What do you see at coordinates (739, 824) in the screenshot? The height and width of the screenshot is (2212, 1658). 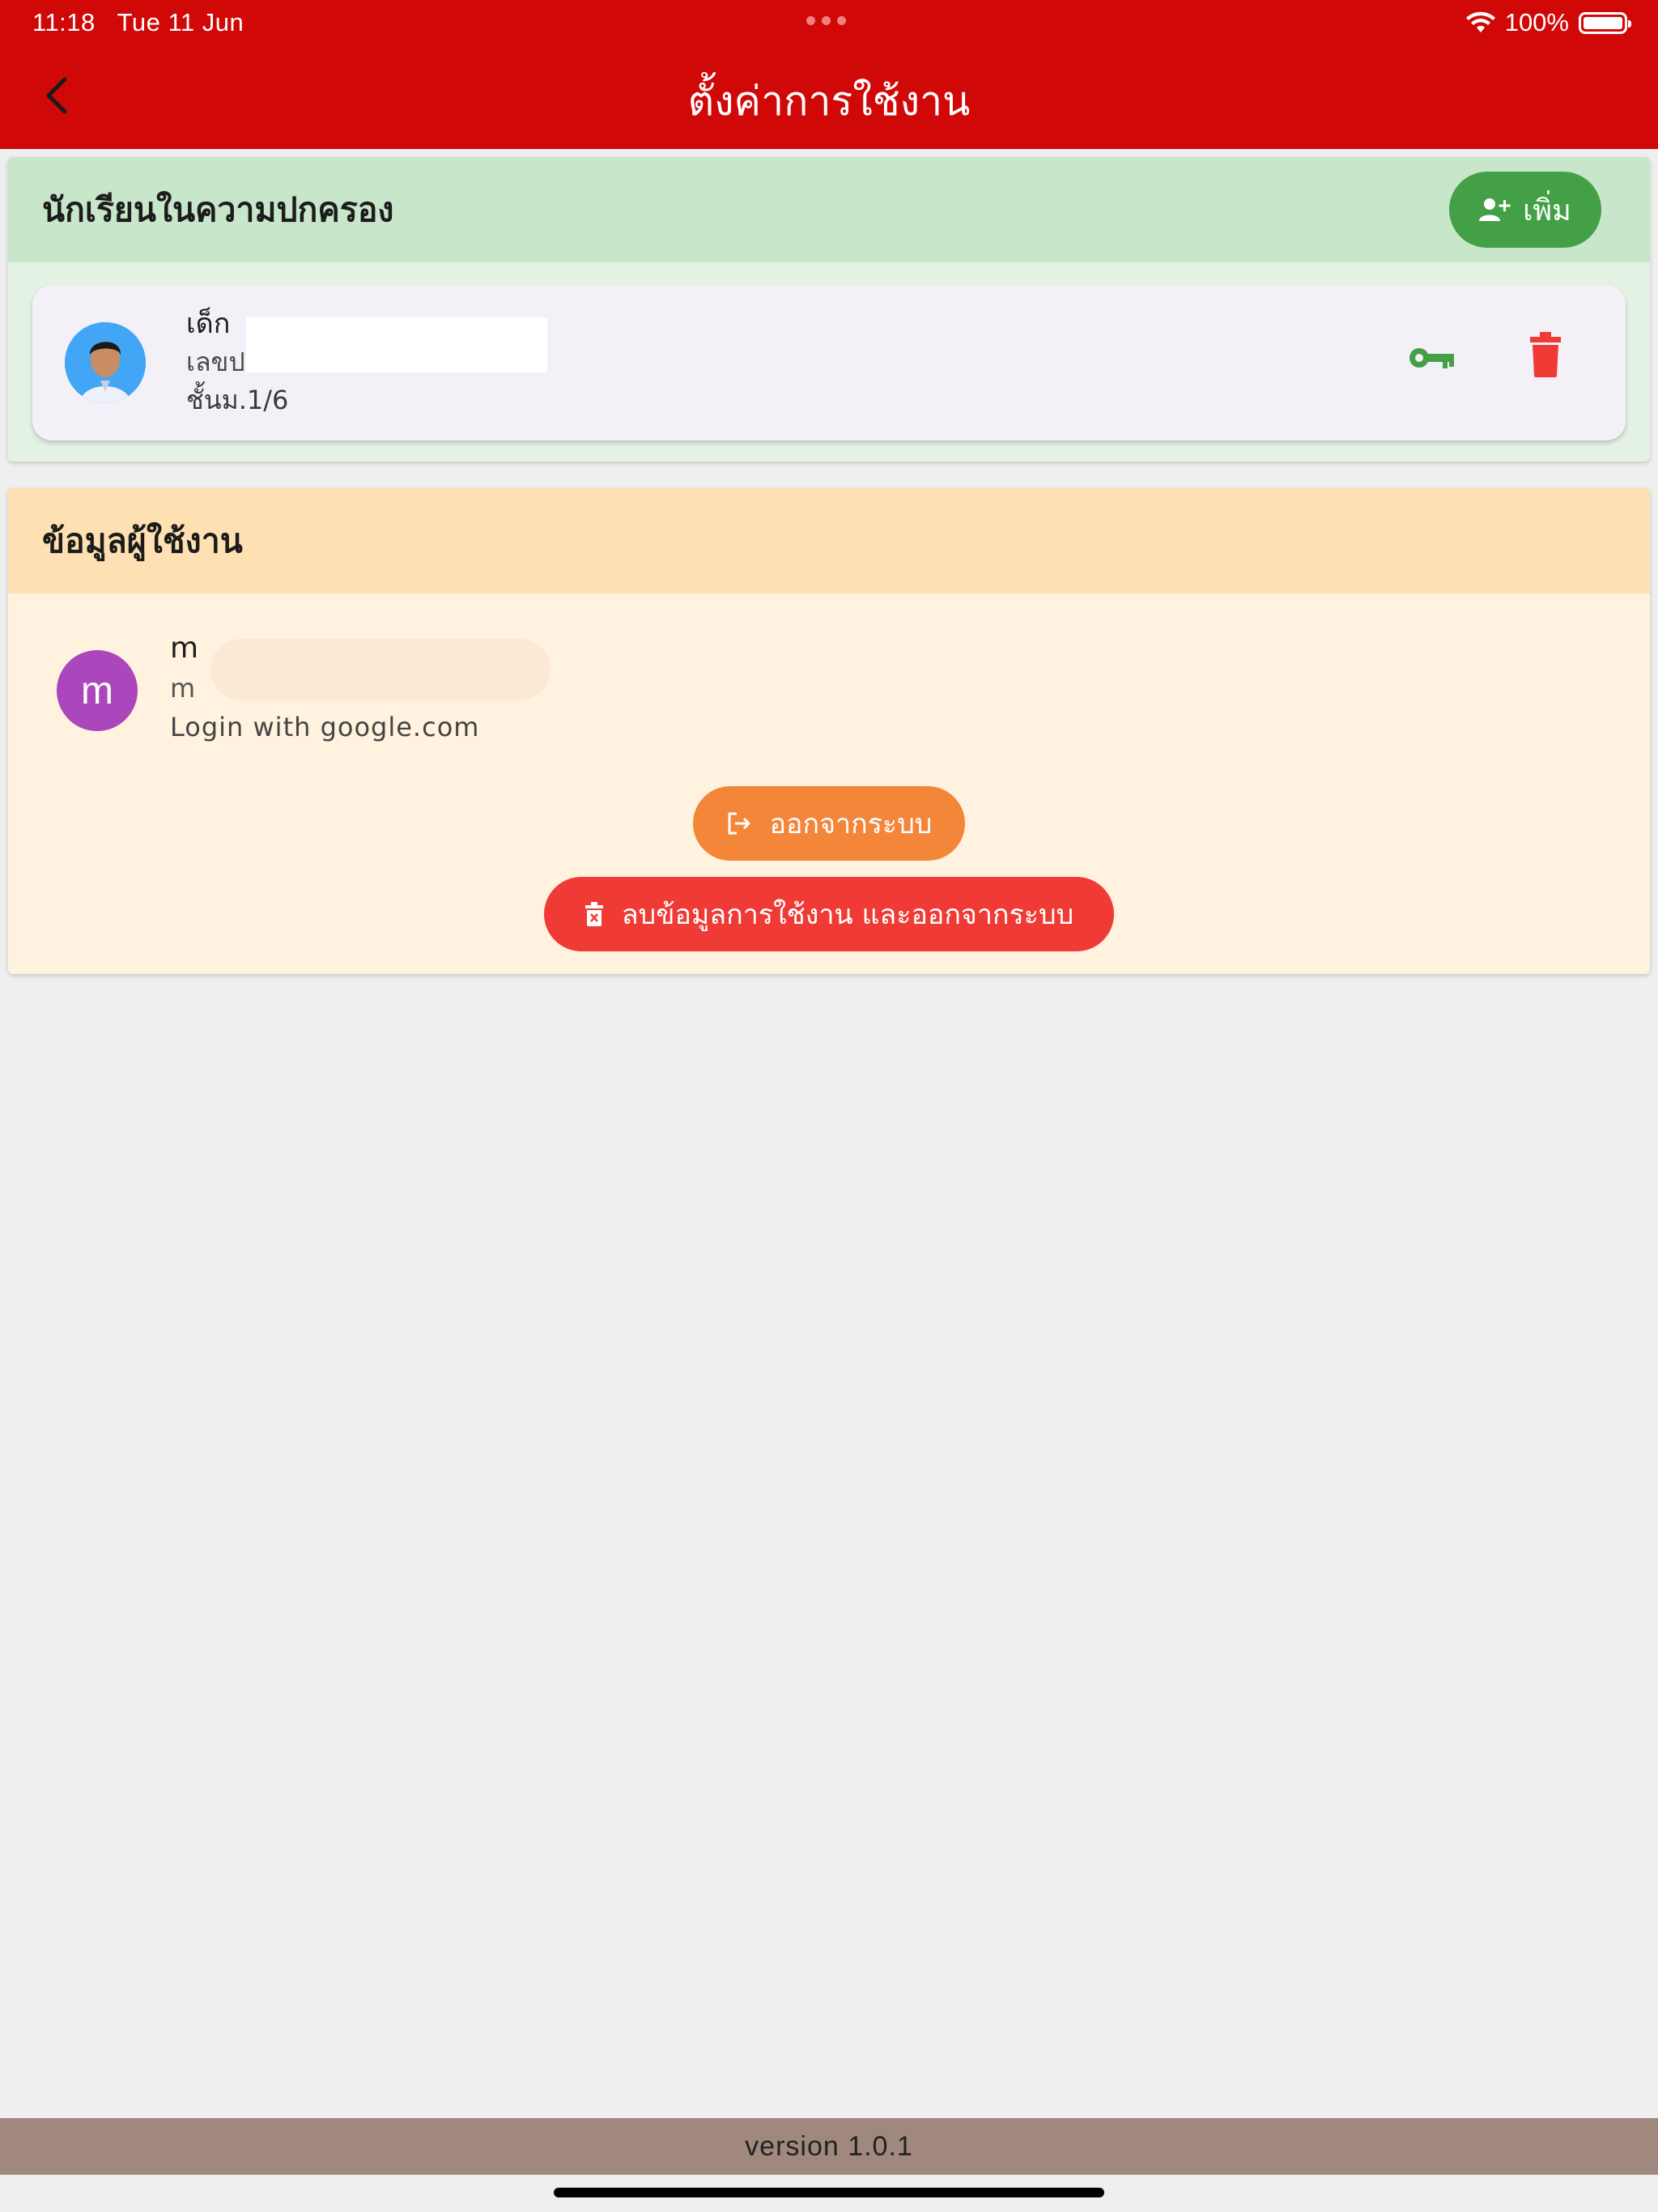 I see `logout-icon` at bounding box center [739, 824].